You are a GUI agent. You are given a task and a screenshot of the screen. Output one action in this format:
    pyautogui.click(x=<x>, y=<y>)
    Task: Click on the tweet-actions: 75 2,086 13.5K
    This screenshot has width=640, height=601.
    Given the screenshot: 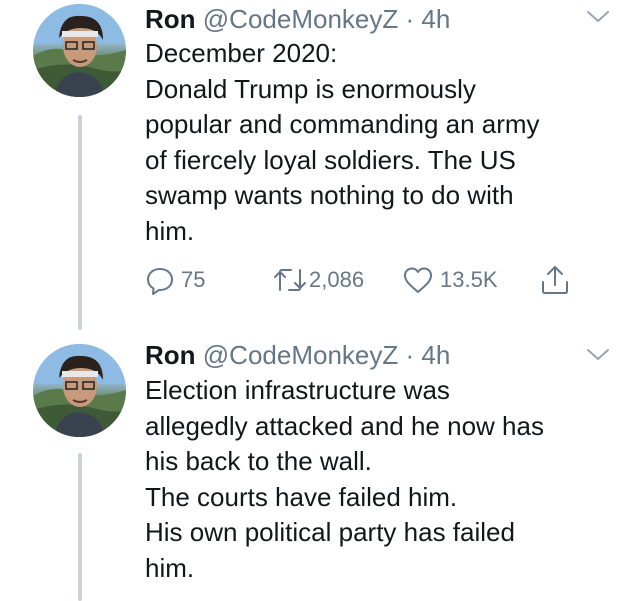 What is the action you would take?
    pyautogui.click(x=380, y=280)
    